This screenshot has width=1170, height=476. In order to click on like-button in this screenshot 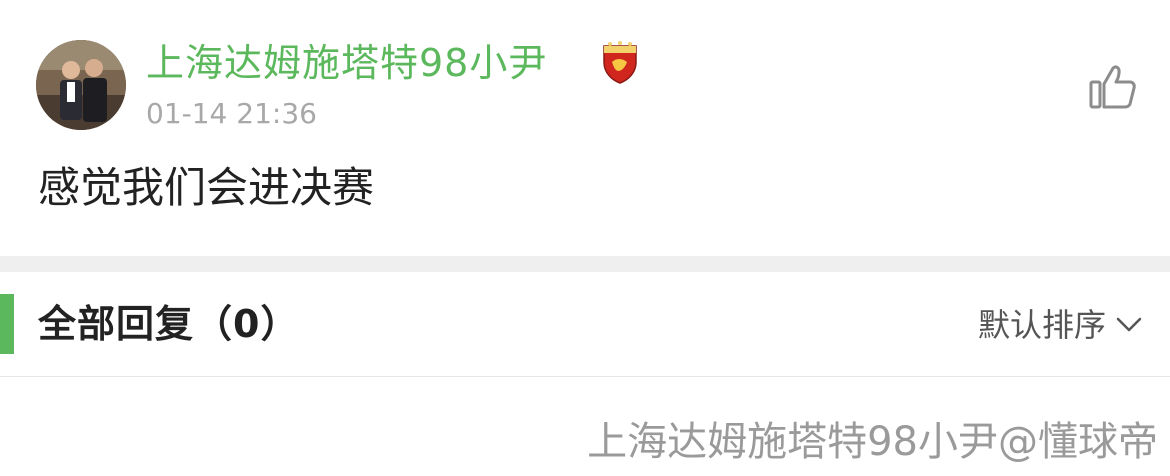, I will do `click(1113, 87)`.